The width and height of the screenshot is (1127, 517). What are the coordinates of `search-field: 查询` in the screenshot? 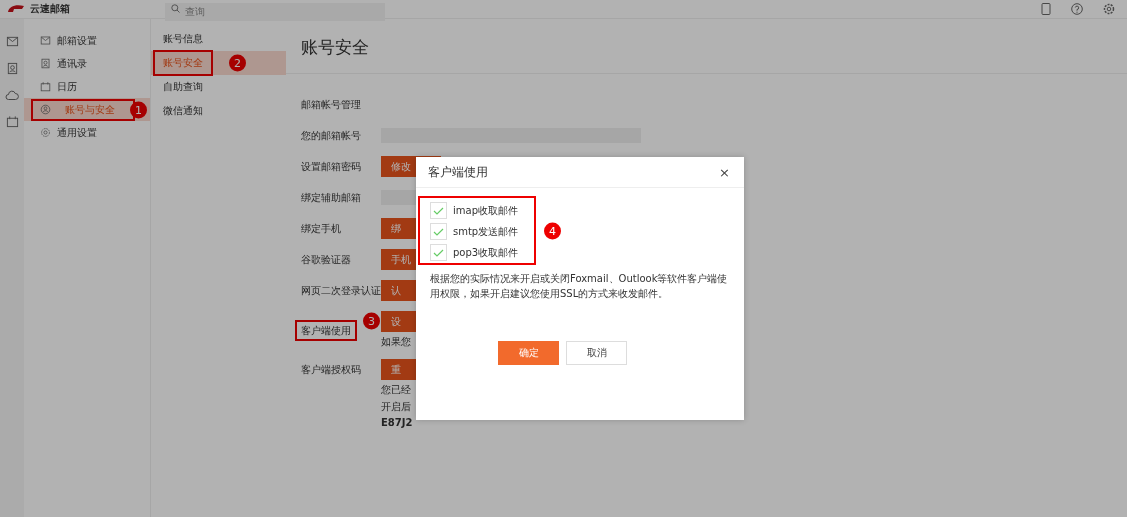 It's located at (275, 11).